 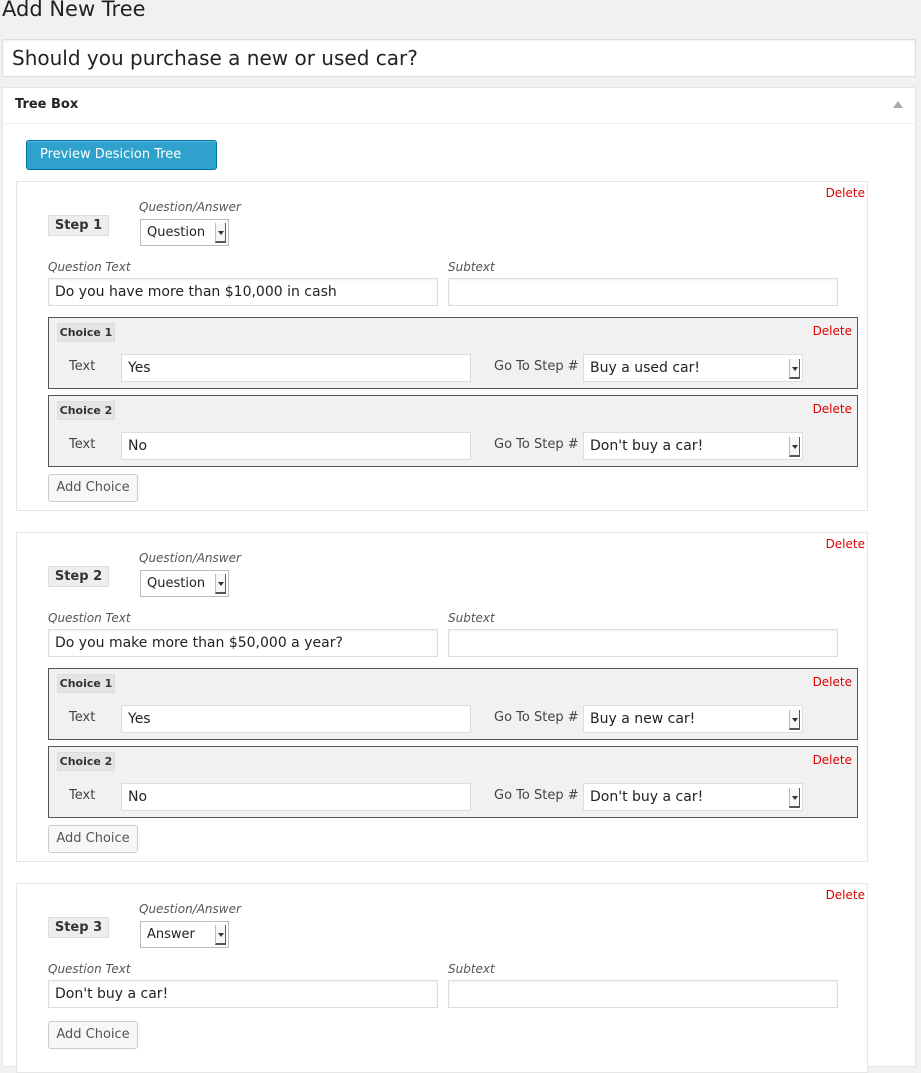 I want to click on go-to-step-select: Buy a new car!, so click(x=693, y=719).